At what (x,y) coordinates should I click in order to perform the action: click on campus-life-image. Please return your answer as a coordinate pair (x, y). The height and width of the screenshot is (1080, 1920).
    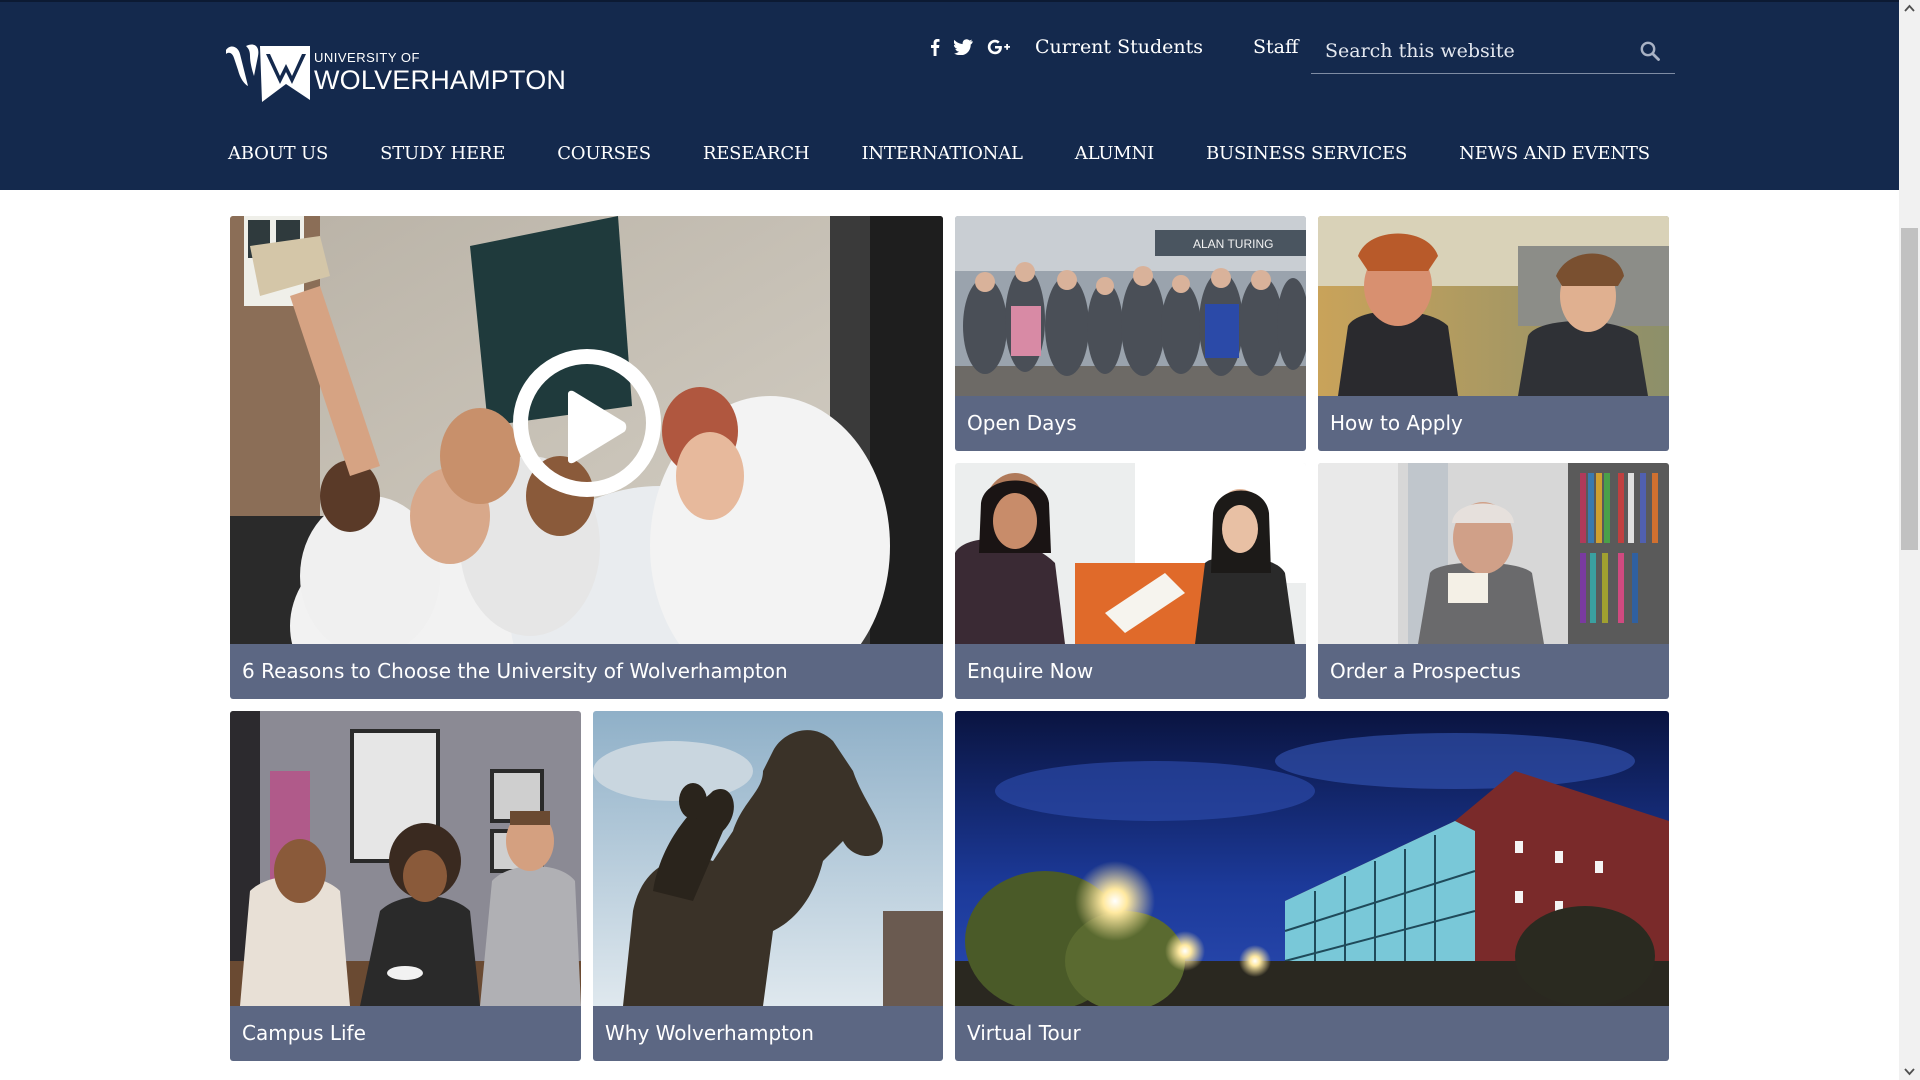
    Looking at the image, I should click on (405, 858).